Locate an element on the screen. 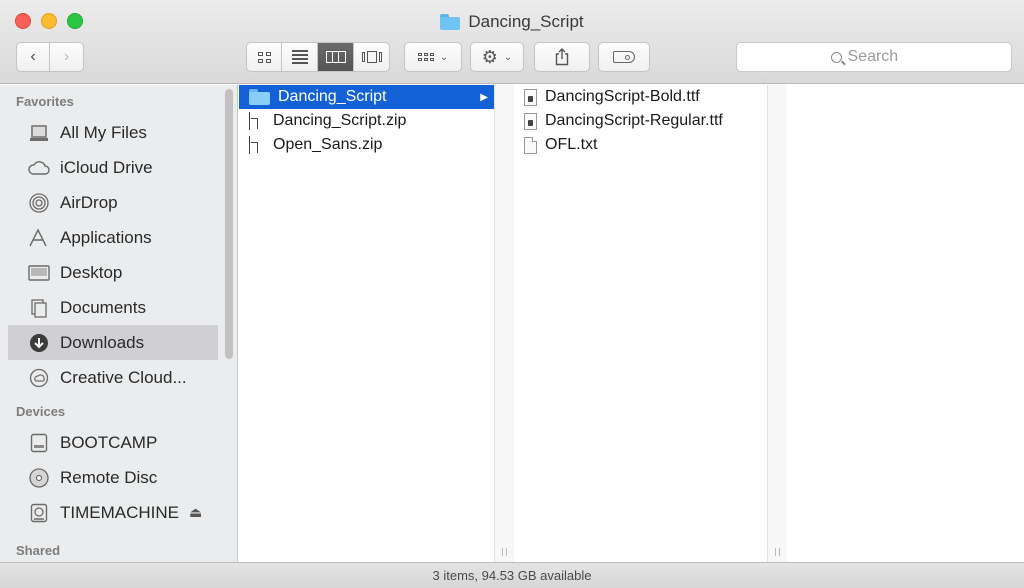  sidebar-item-label: Desktop is located at coordinates (91, 272).